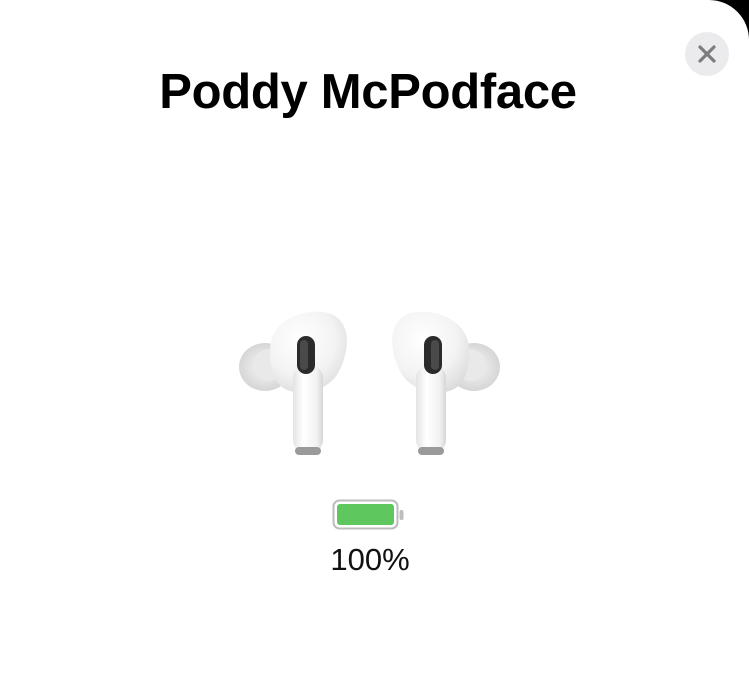 Image resolution: width=749 pixels, height=700 pixels. Describe the element at coordinates (370, 559) in the screenshot. I see `battery-percent-label: 100%` at that location.